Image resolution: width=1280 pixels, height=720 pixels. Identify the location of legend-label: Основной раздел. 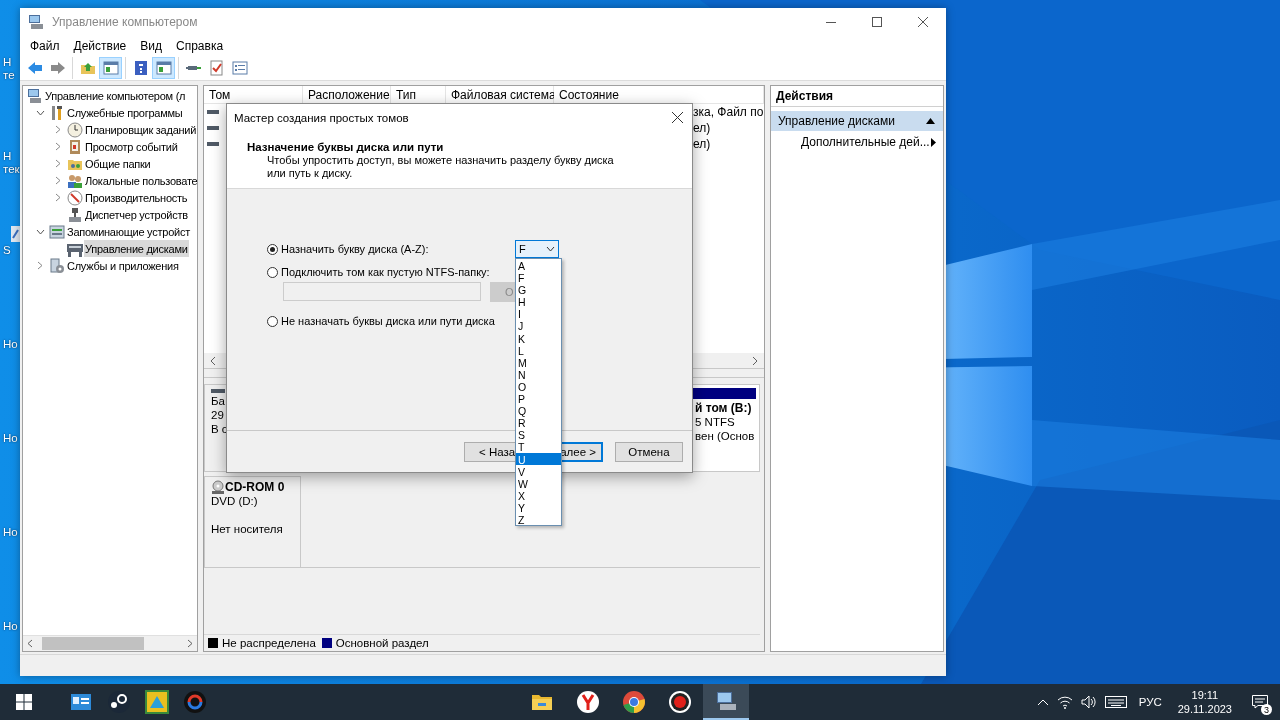
(382, 643).